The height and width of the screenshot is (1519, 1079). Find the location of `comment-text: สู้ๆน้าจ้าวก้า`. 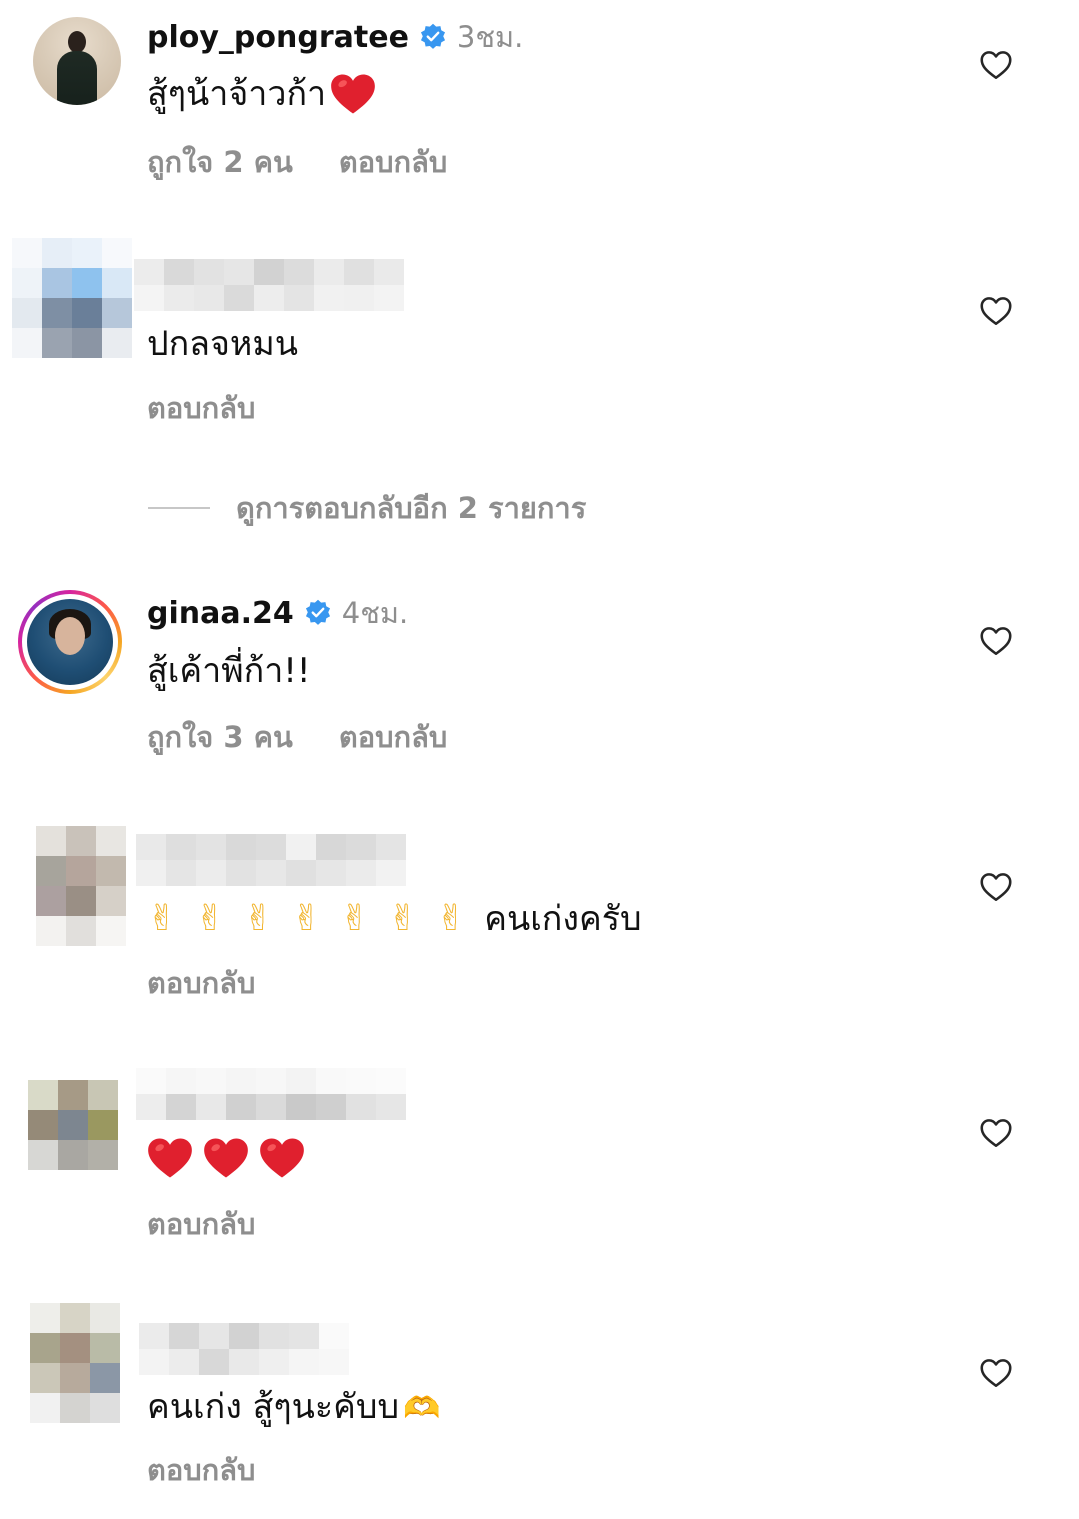

comment-text: สู้ๆน้าจ้าวก้า is located at coordinates (261, 94).